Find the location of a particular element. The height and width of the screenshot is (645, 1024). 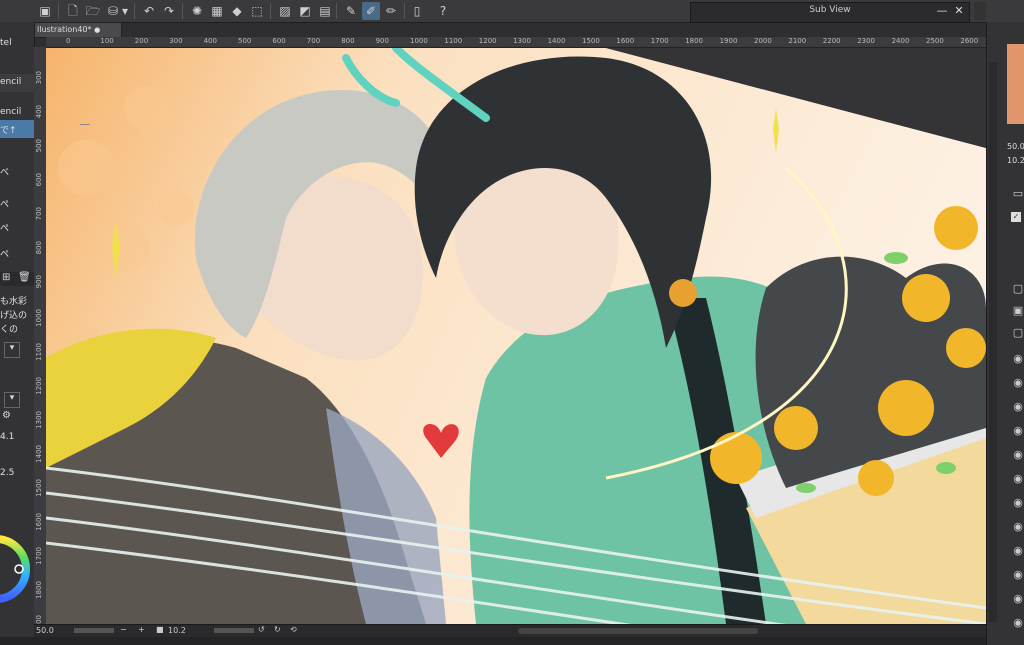

plus-icon: + is located at coordinates (141, 629).